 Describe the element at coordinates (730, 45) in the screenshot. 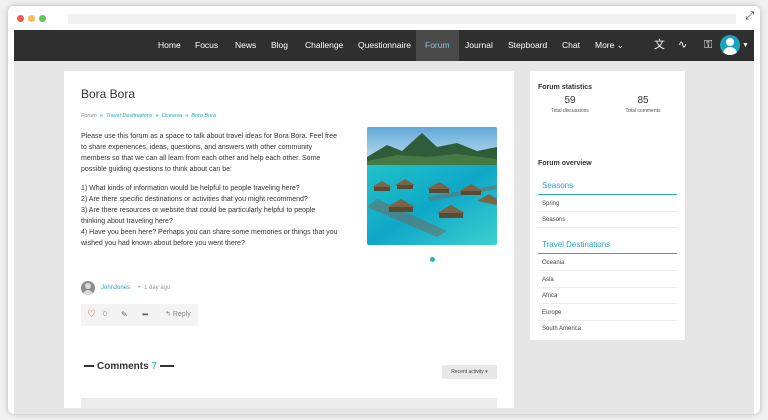

I see `user-avatar-icon` at that location.